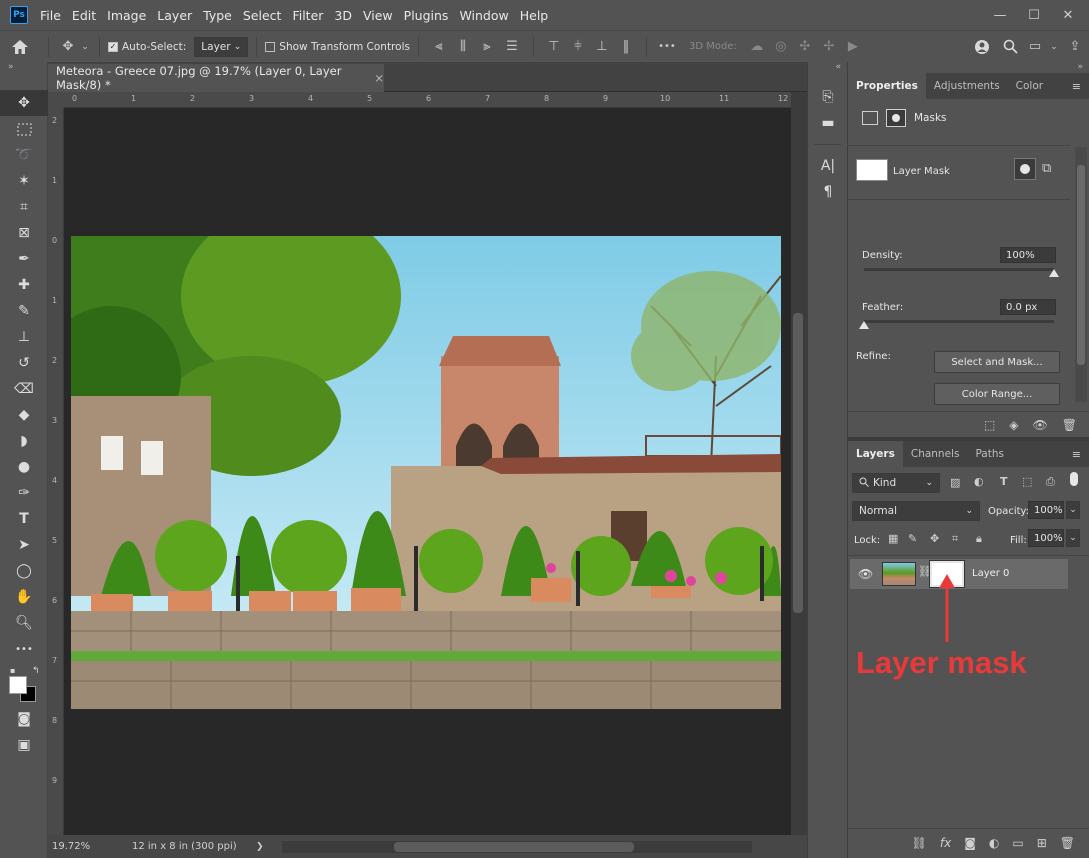  What do you see at coordinates (875, 454) in the screenshot?
I see `tab-layers: Layers` at bounding box center [875, 454].